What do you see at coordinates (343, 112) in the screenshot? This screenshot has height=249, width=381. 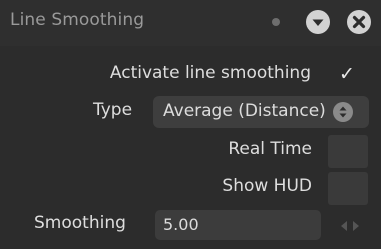 I see `dropdown-arrows-icon` at bounding box center [343, 112].